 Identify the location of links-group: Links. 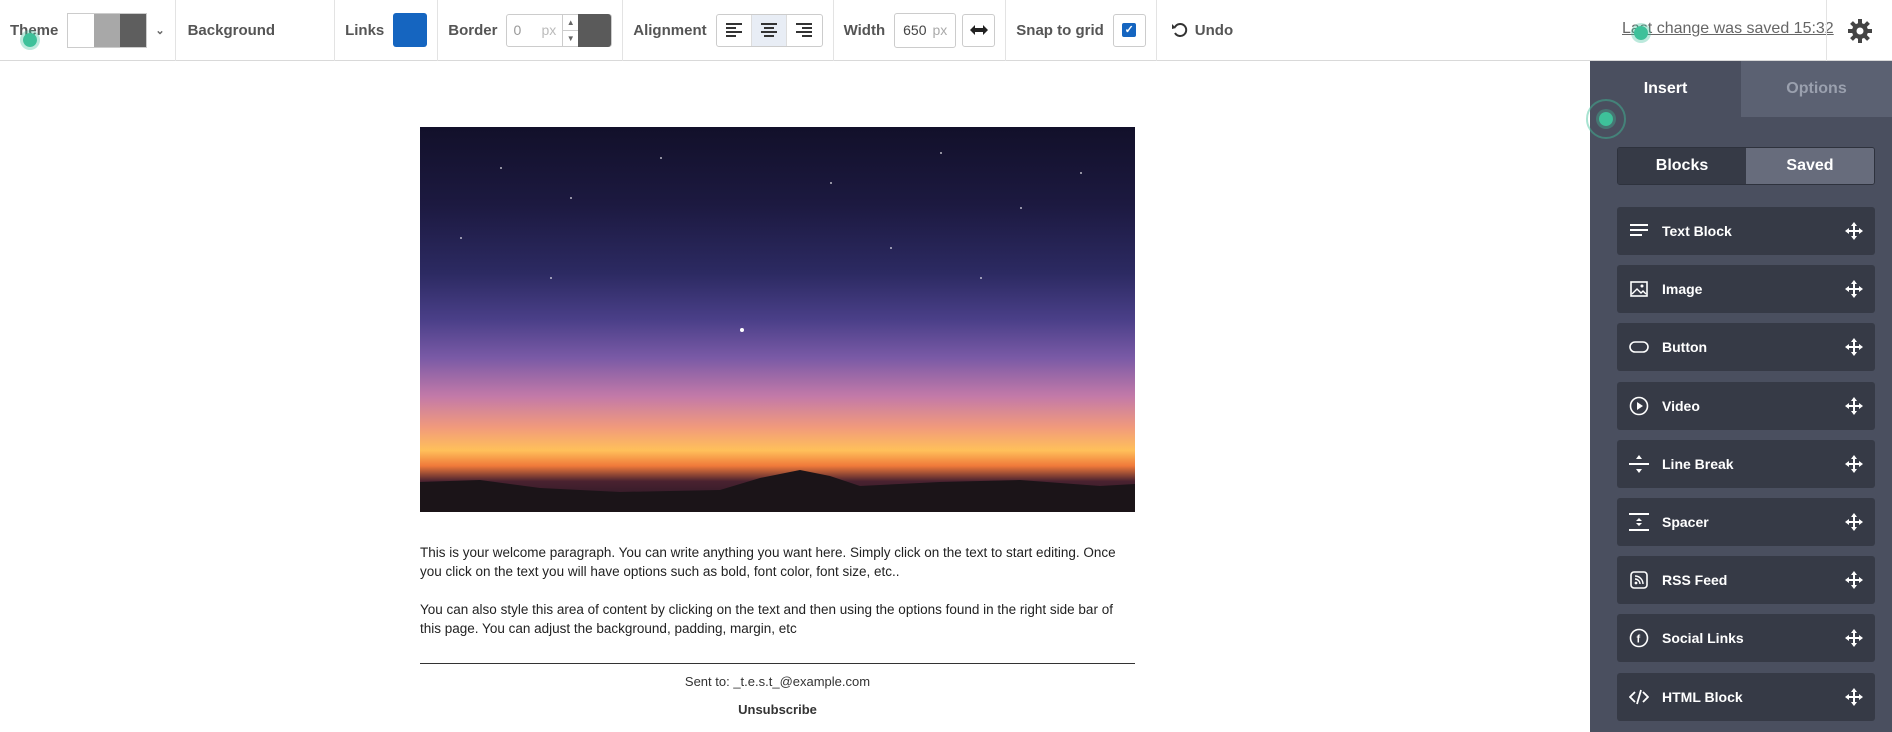
(387, 30).